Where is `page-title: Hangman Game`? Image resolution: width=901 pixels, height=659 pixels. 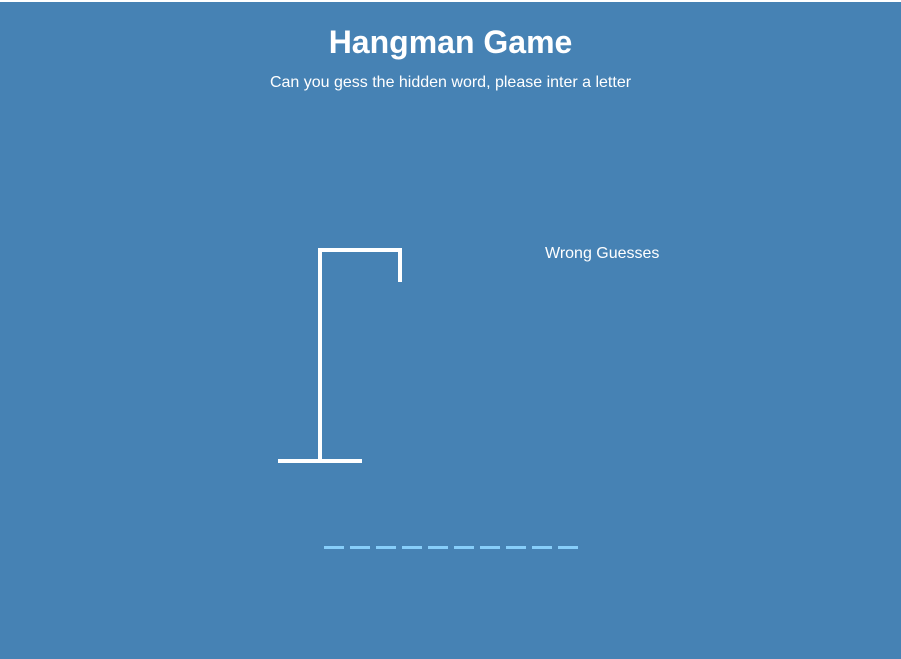 page-title: Hangman Game is located at coordinates (450, 42).